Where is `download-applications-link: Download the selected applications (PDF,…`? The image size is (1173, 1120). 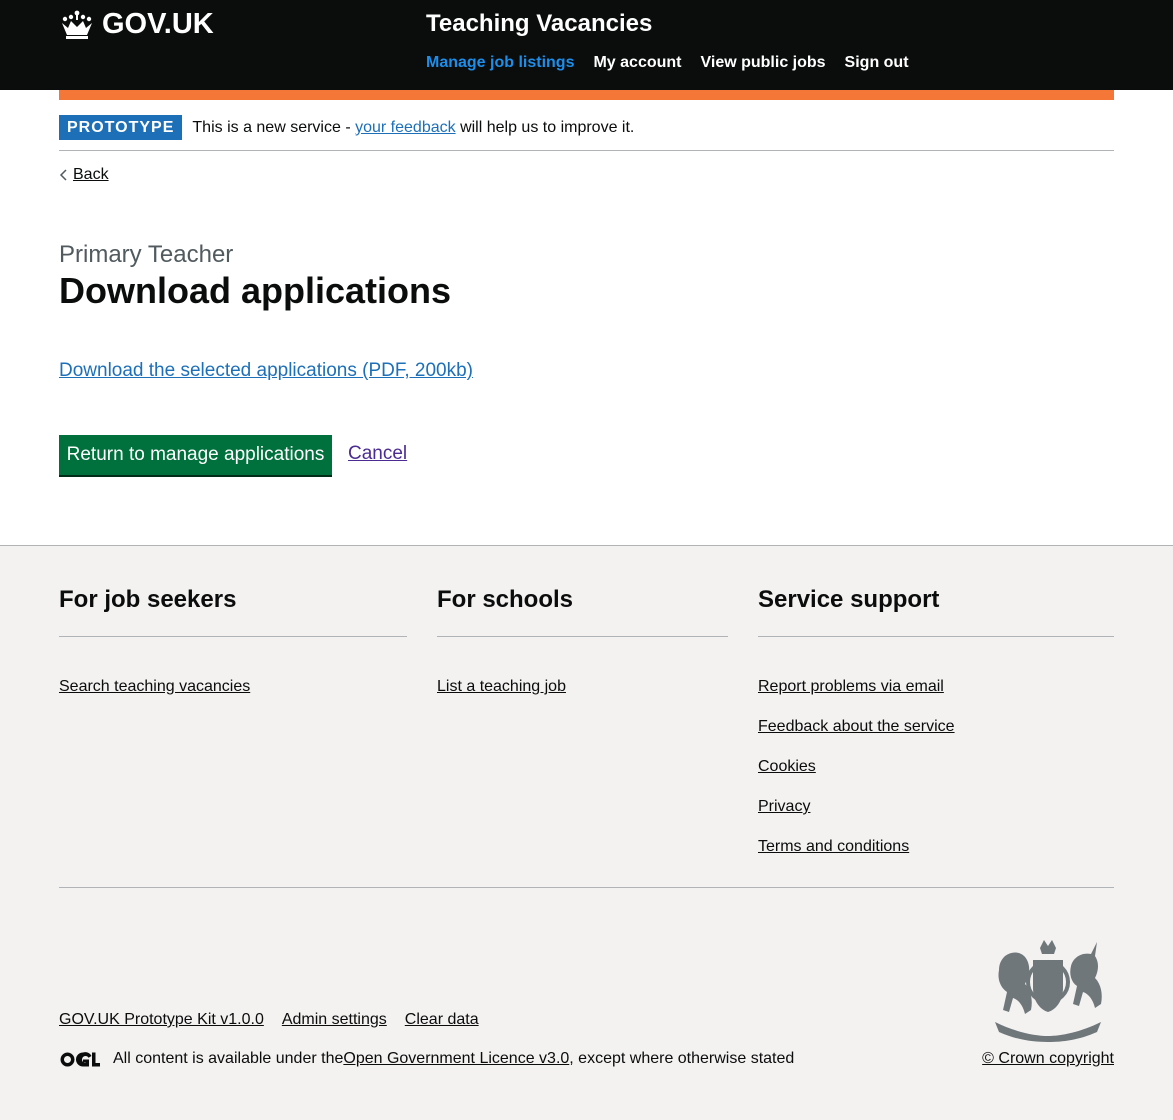 download-applications-link: Download the selected applications (PDF,… is located at coordinates (266, 371).